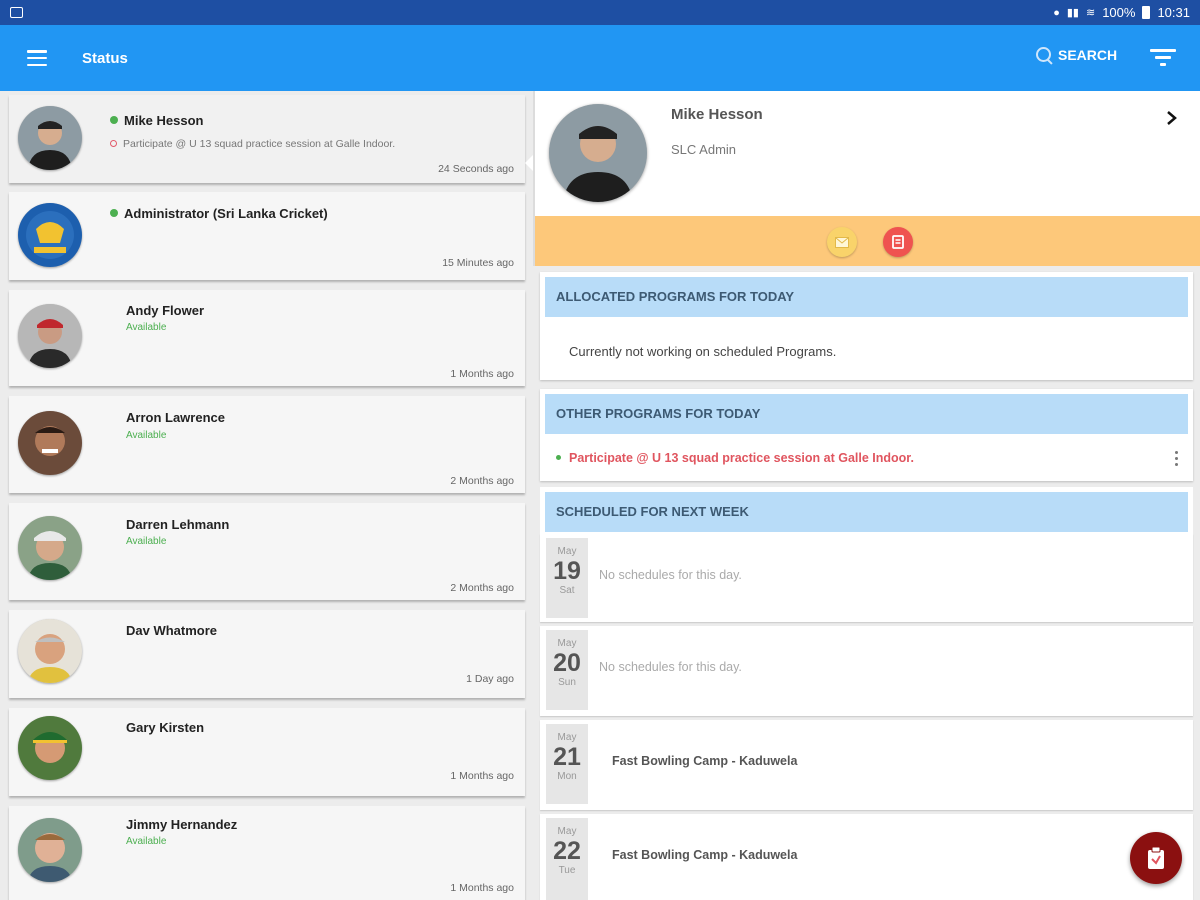 The width and height of the screenshot is (1200, 900). I want to click on schedule-section: SCHEDULED FOR NEXT WEEK, so click(866, 511).